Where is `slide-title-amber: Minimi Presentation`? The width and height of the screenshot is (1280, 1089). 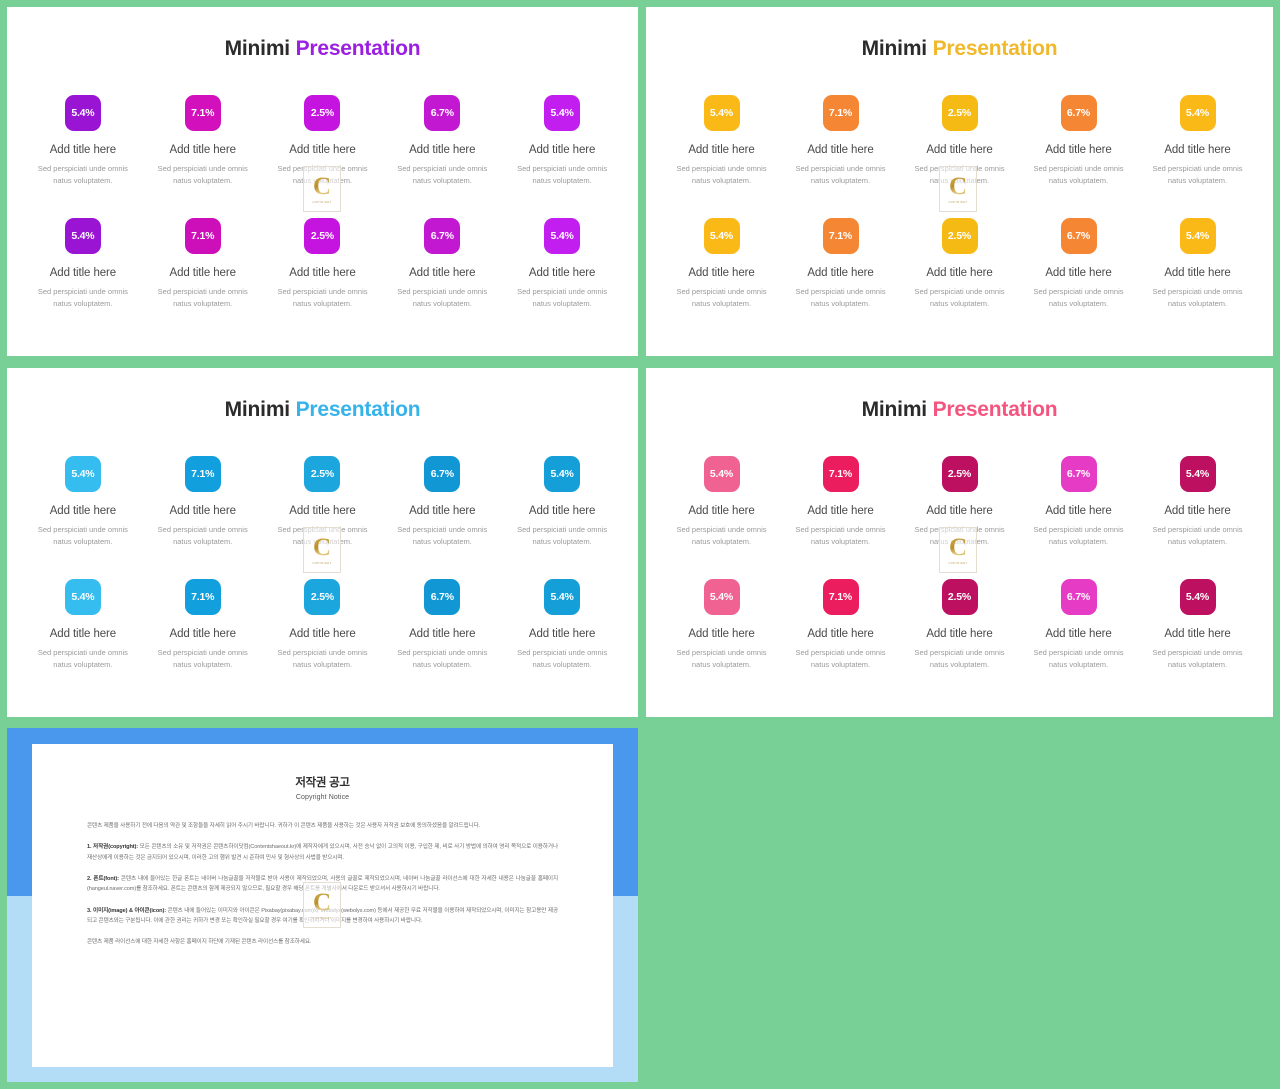
slide-title-amber: Minimi Presentation is located at coordinates (959, 49).